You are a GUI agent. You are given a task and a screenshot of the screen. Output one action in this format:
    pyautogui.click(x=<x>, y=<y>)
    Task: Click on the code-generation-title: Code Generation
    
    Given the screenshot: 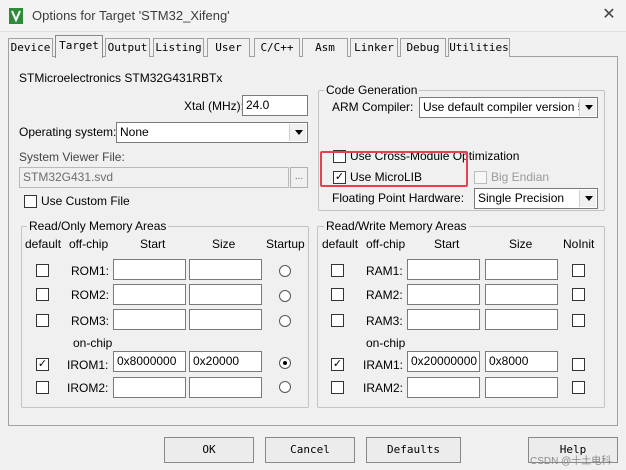 What is the action you would take?
    pyautogui.click(x=372, y=90)
    